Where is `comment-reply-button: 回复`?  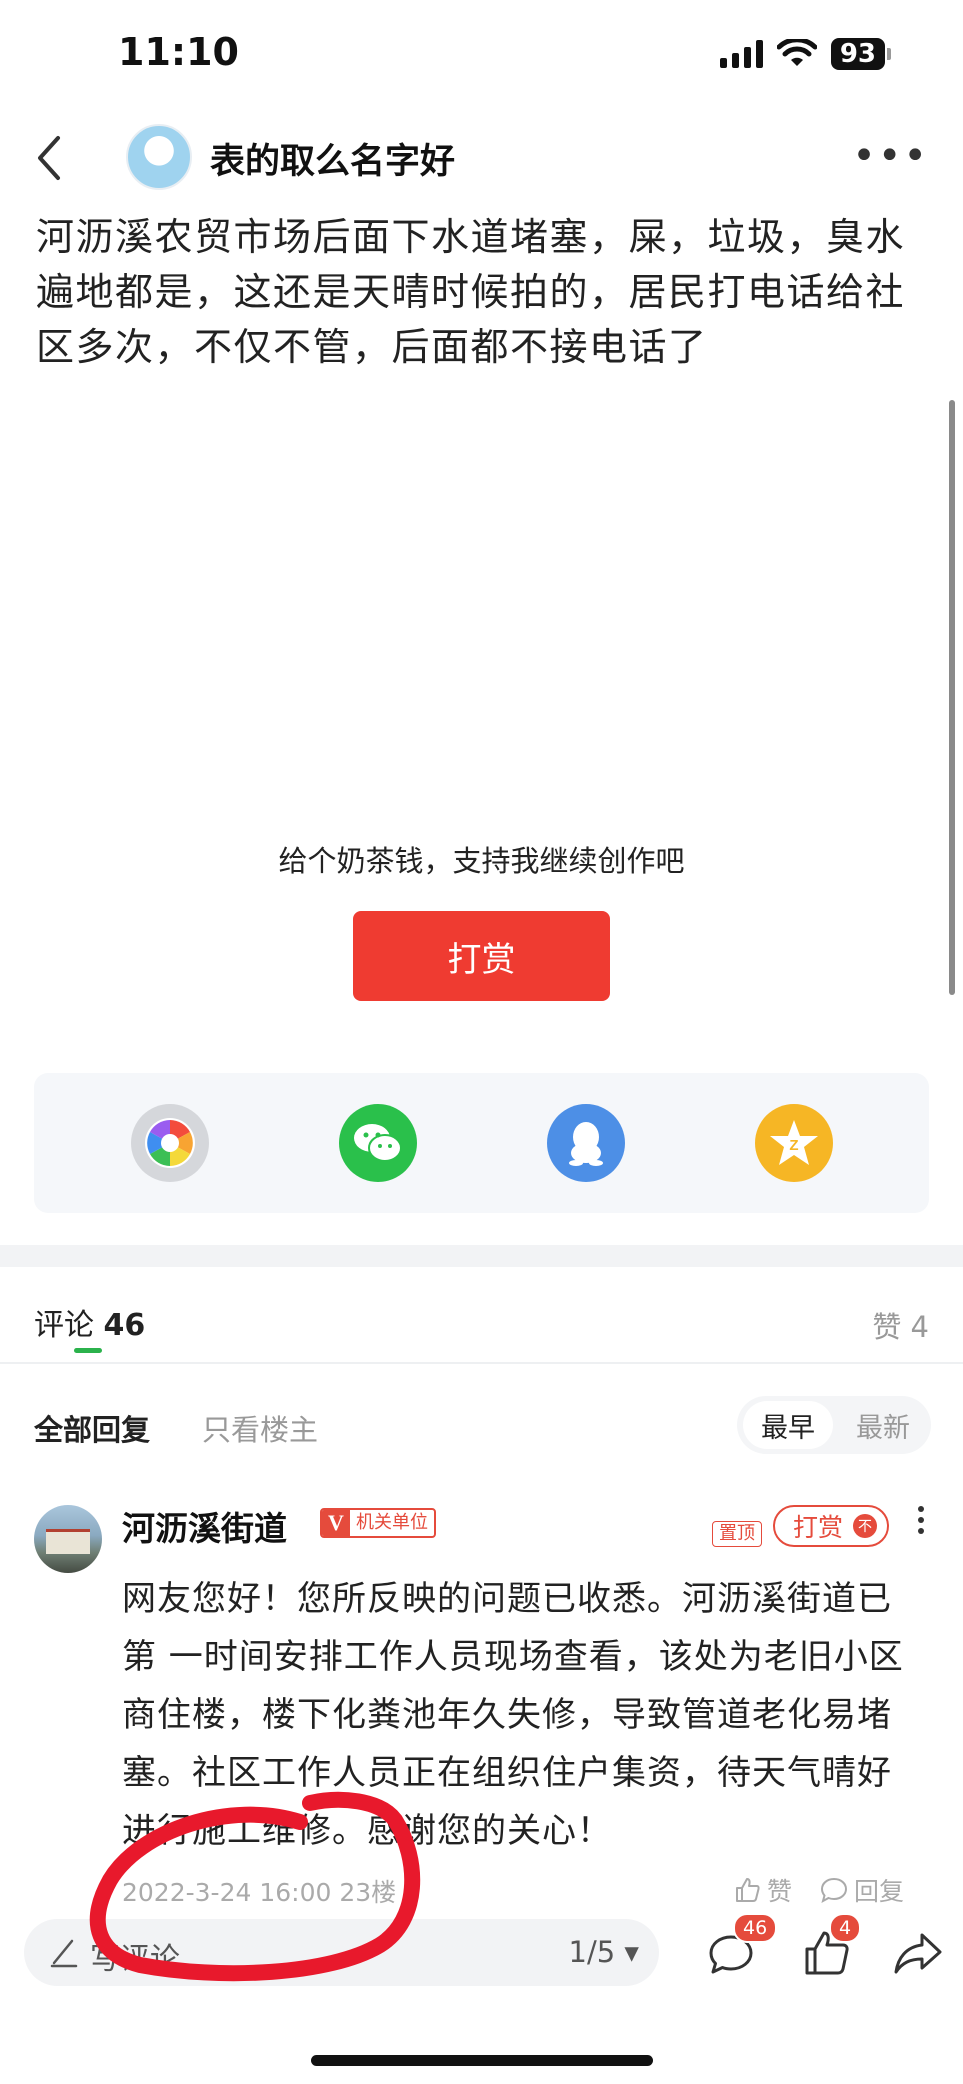
comment-reply-button: 回复 is located at coordinates (862, 1890).